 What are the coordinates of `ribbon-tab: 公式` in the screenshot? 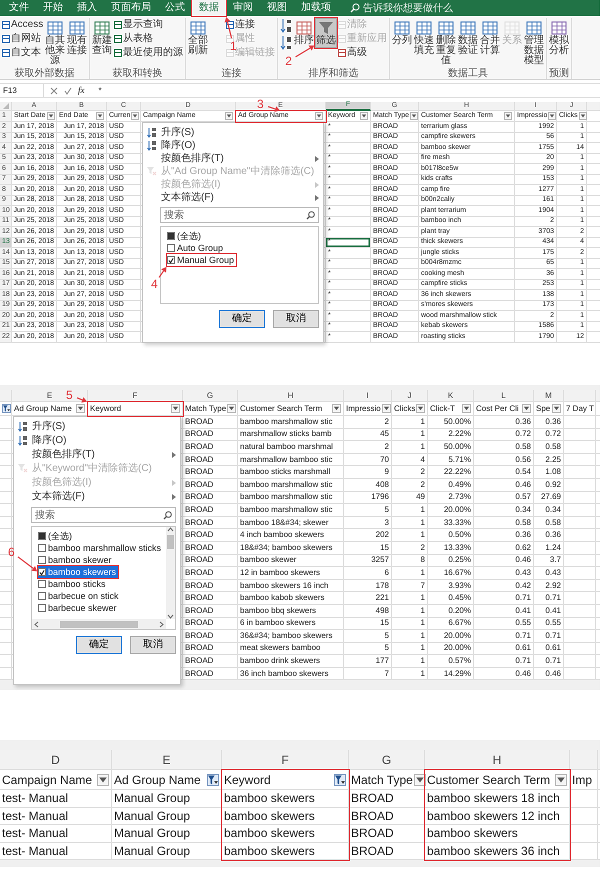 It's located at (175, 8).